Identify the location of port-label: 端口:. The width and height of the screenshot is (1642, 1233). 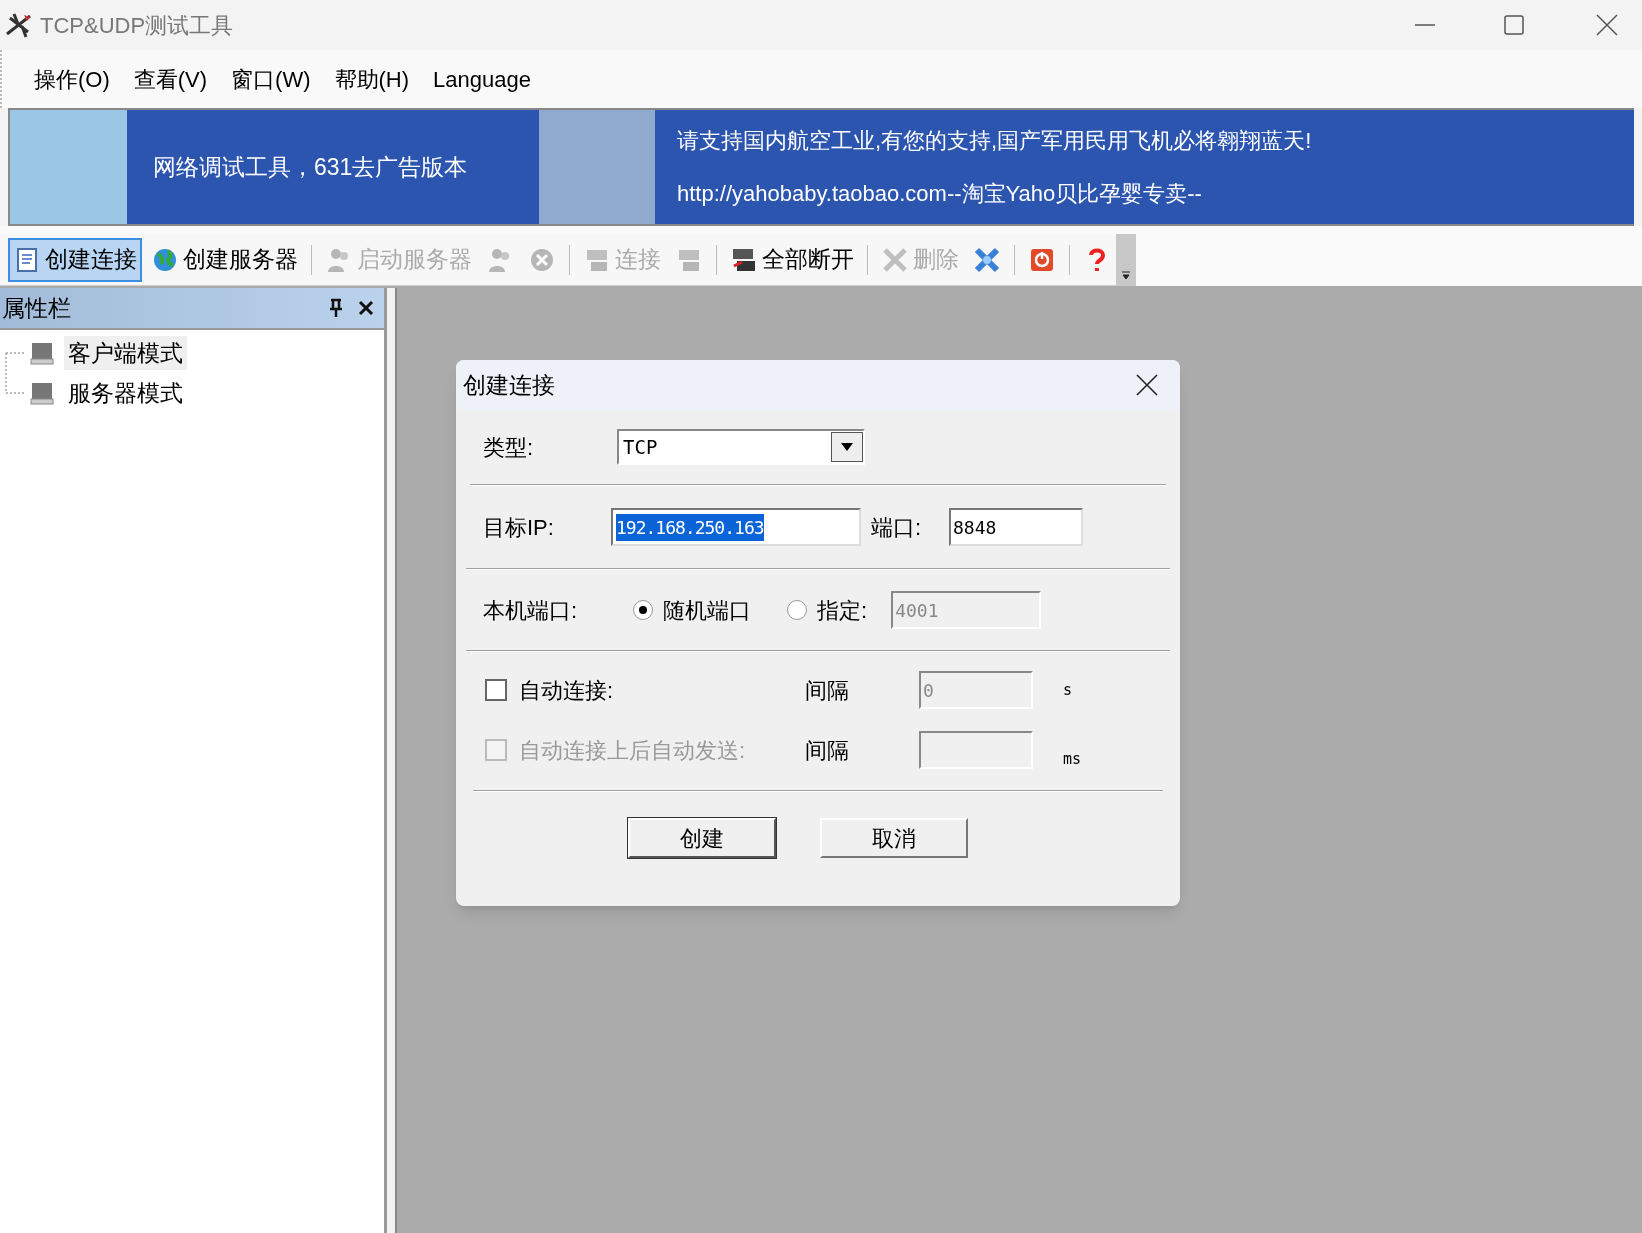
(897, 527).